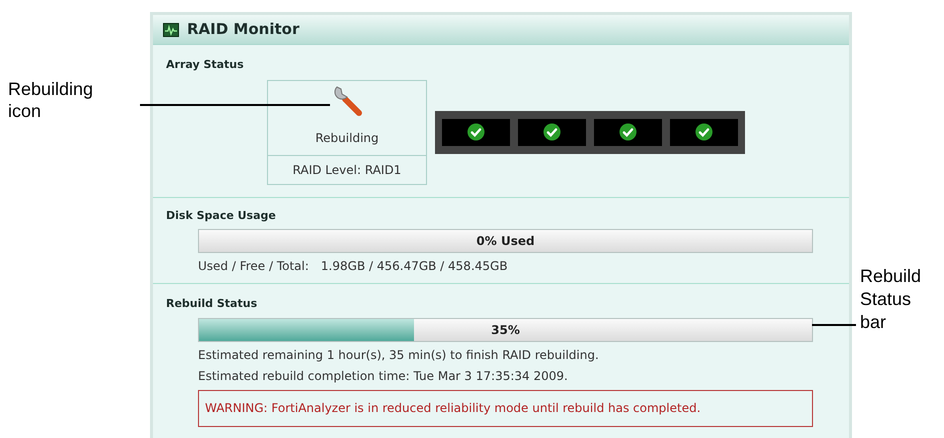 Image resolution: width=944 pixels, height=438 pixels. I want to click on section-heading: Array Status, so click(205, 65).